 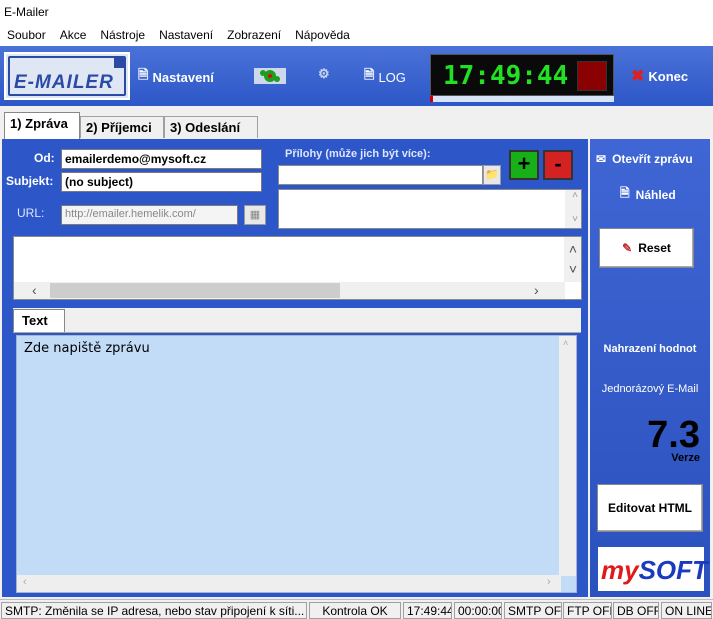 What do you see at coordinates (648, 194) in the screenshot?
I see `preview-button: 🗎 Náhled` at bounding box center [648, 194].